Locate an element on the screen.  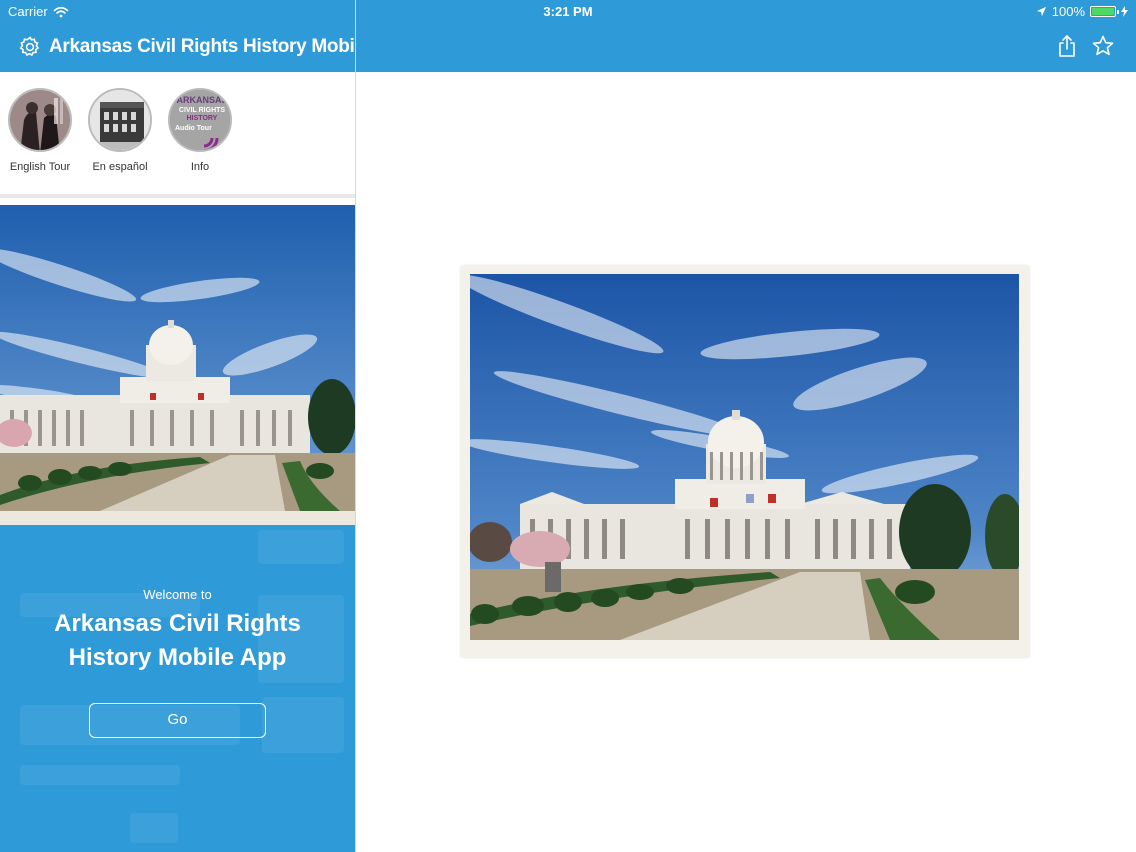
tour-spanish: En español is located at coordinates (120, 130).